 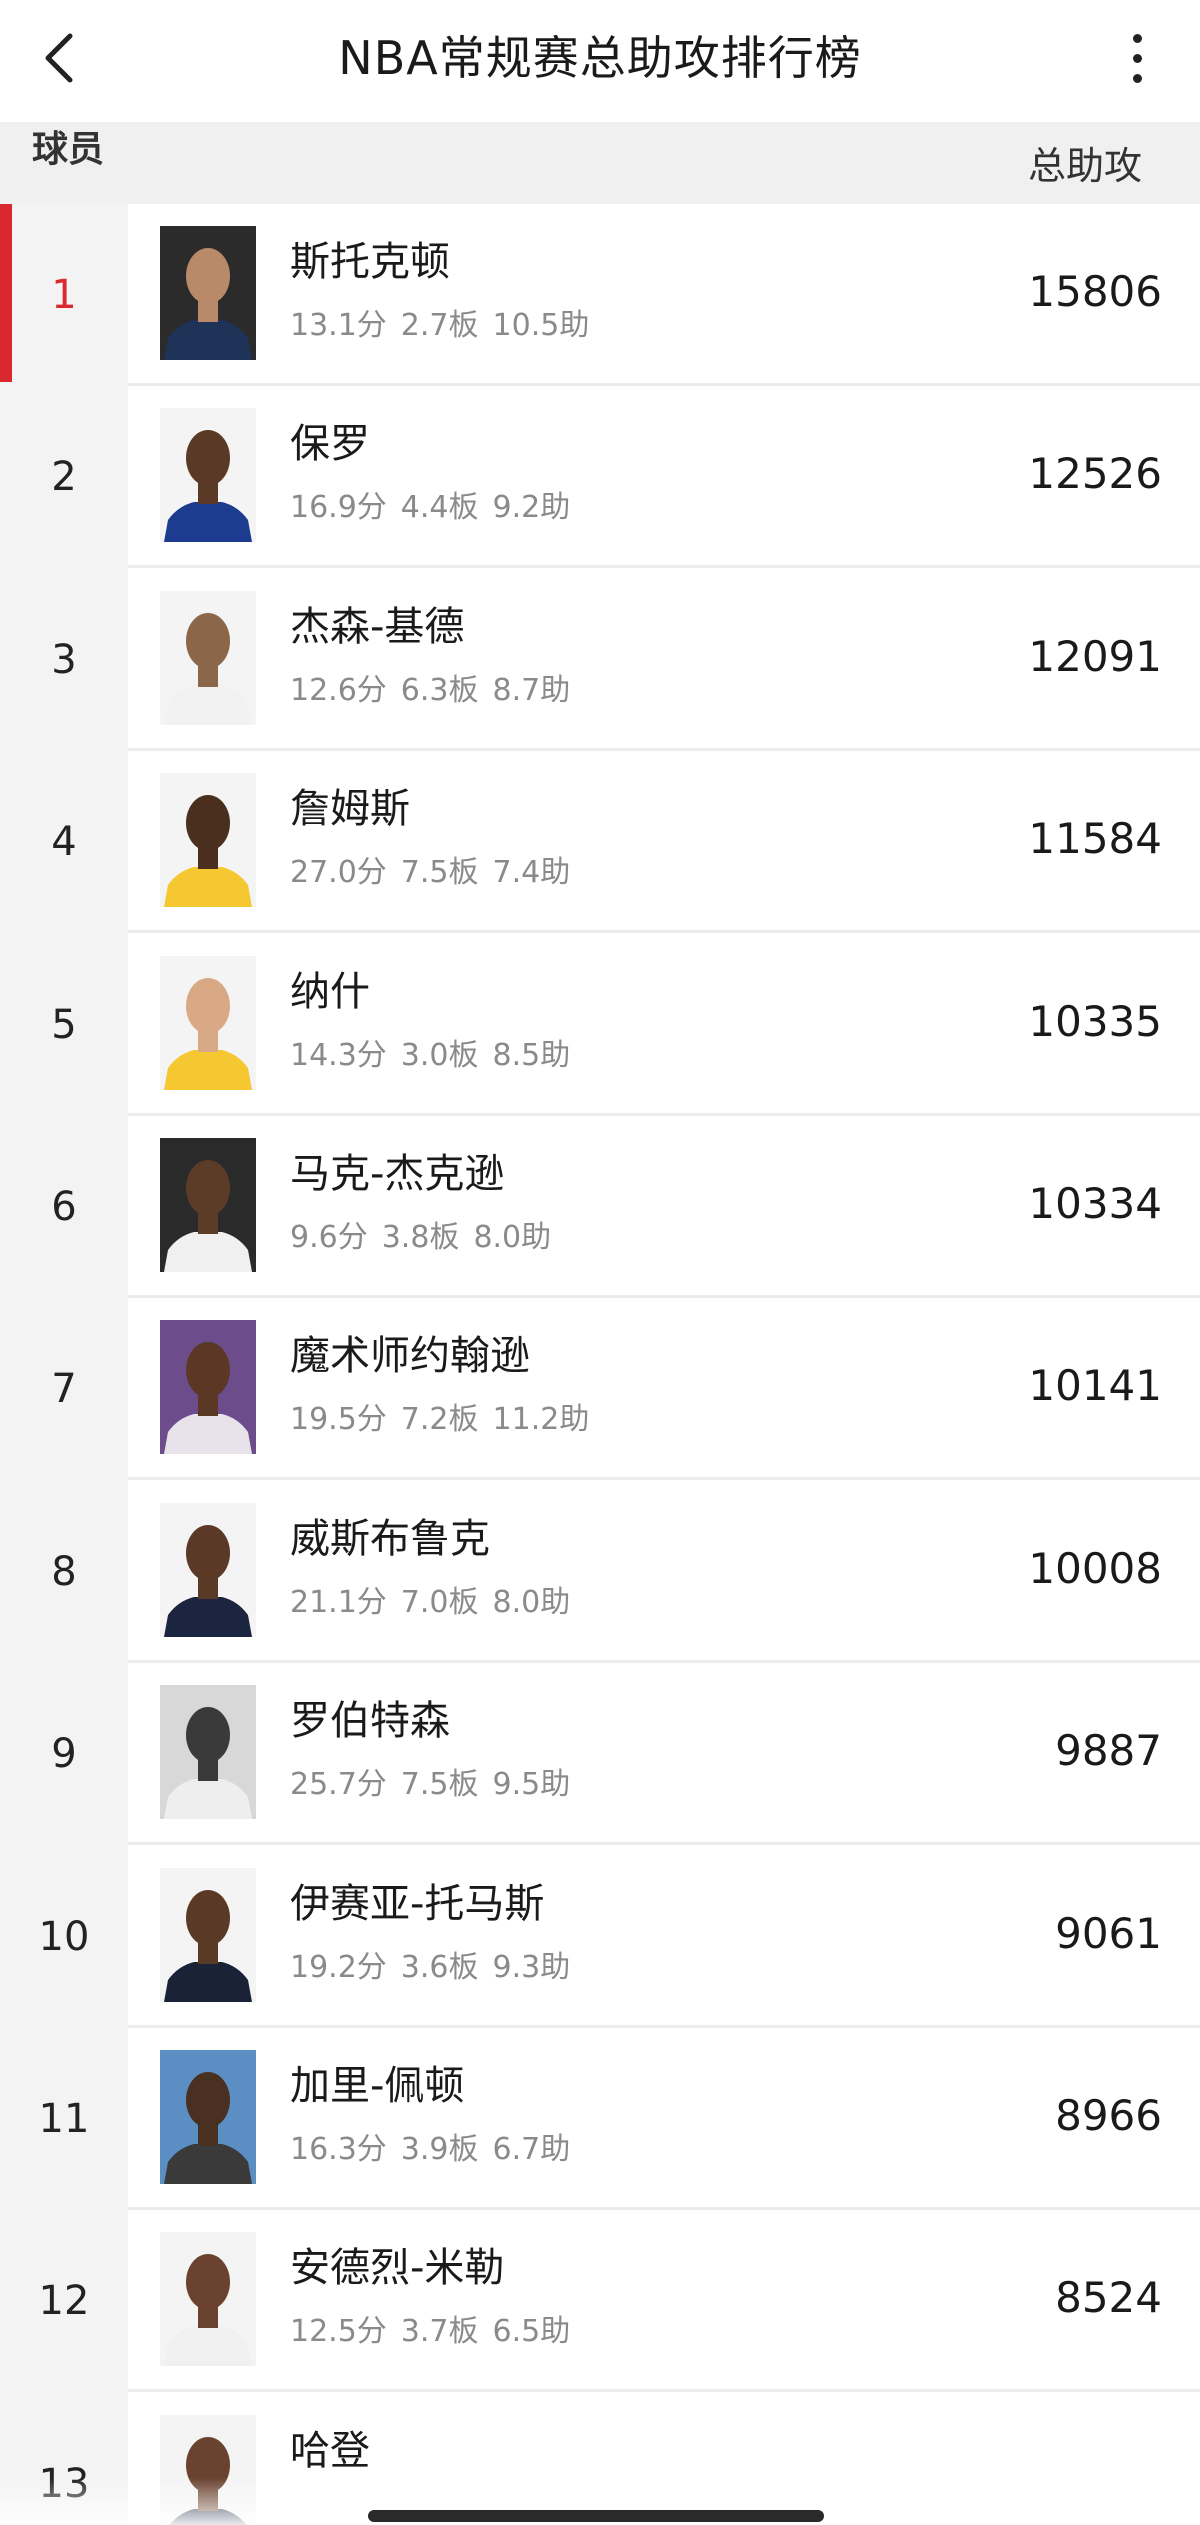 I want to click on player-stats: 12.5分 3.7板 6.5助, so click(x=437, y=2332).